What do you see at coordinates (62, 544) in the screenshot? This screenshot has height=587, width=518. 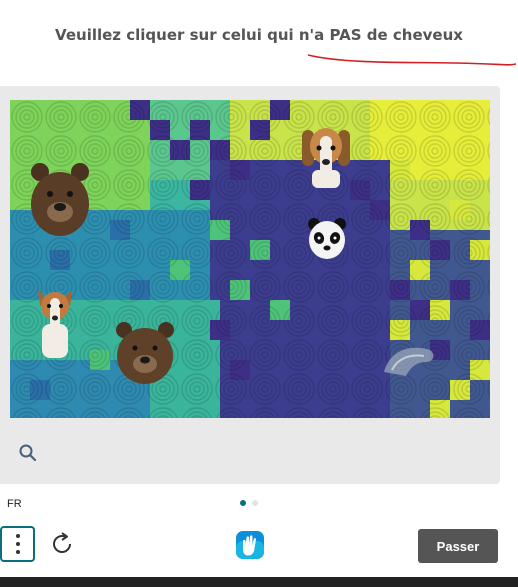 I see `refresh-icon` at bounding box center [62, 544].